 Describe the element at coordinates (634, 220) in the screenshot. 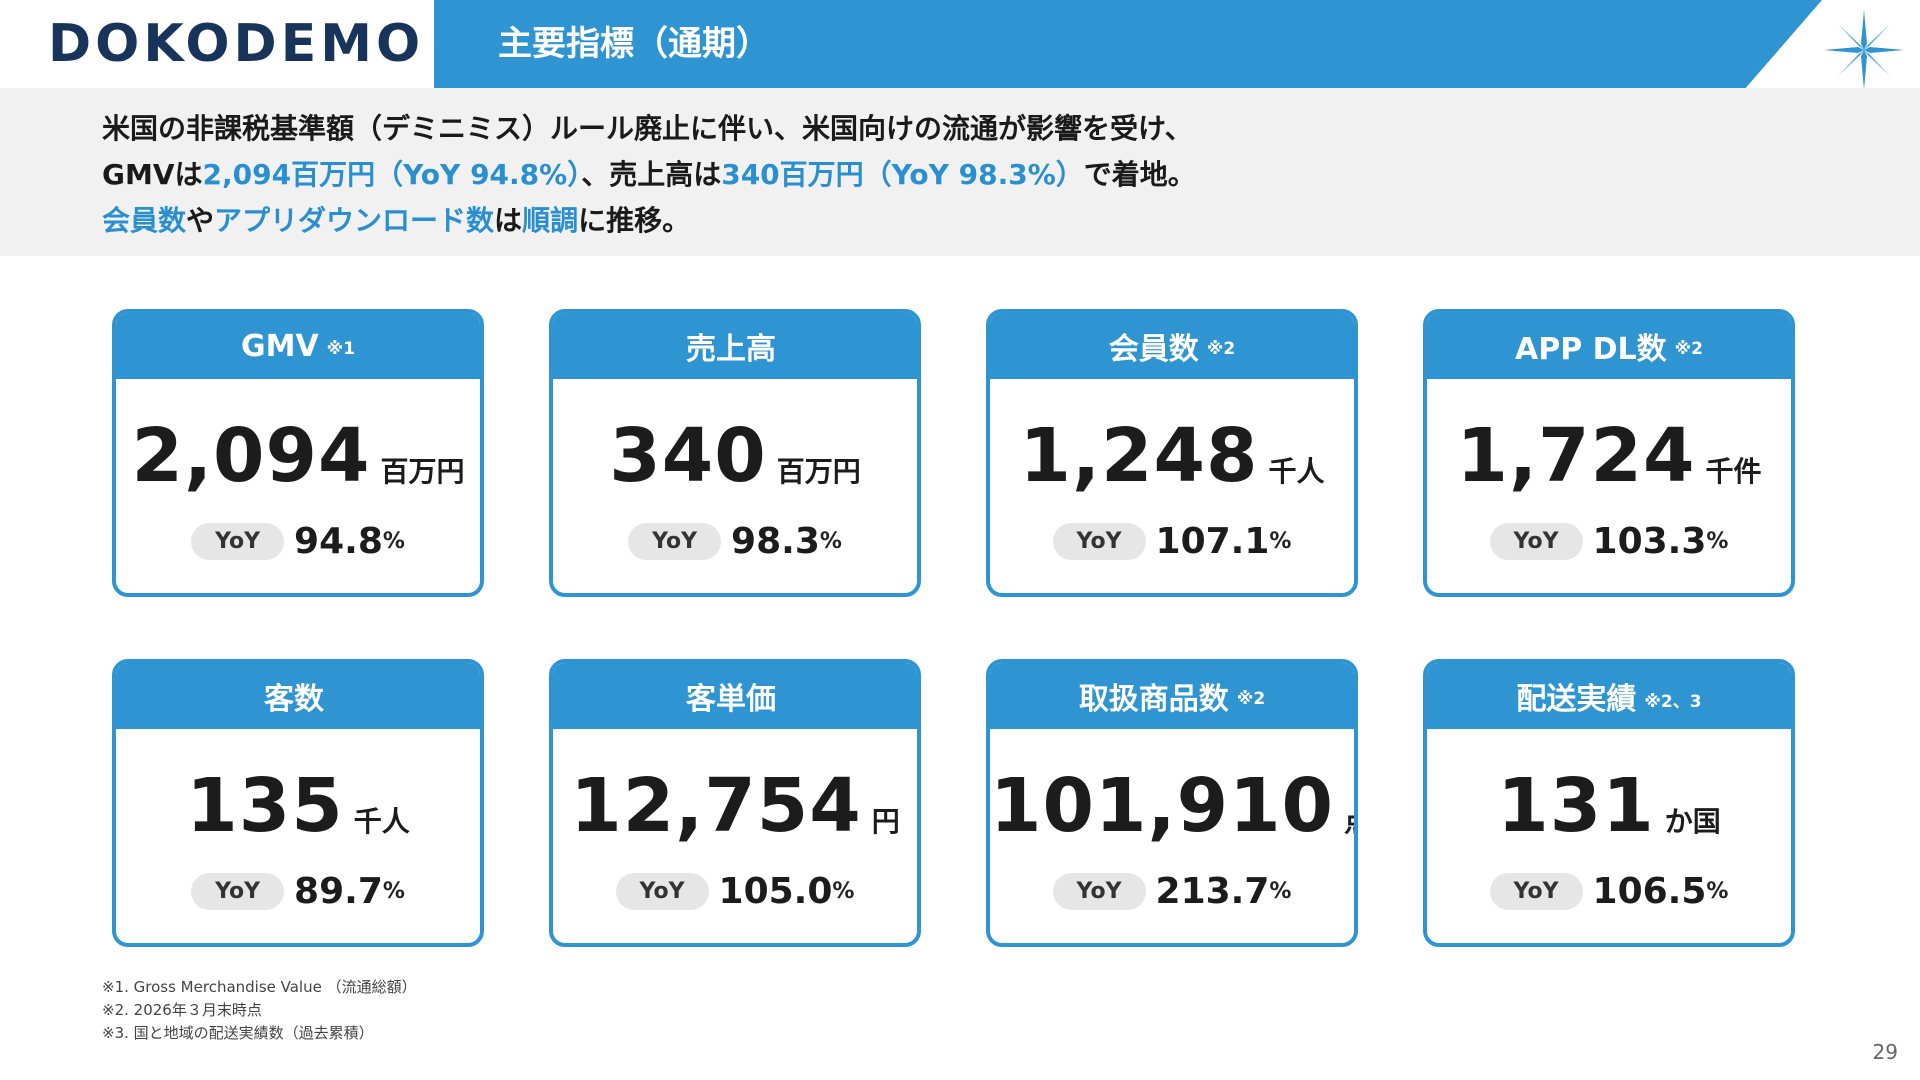

I see `summary-line-3-end: に推移。` at that location.